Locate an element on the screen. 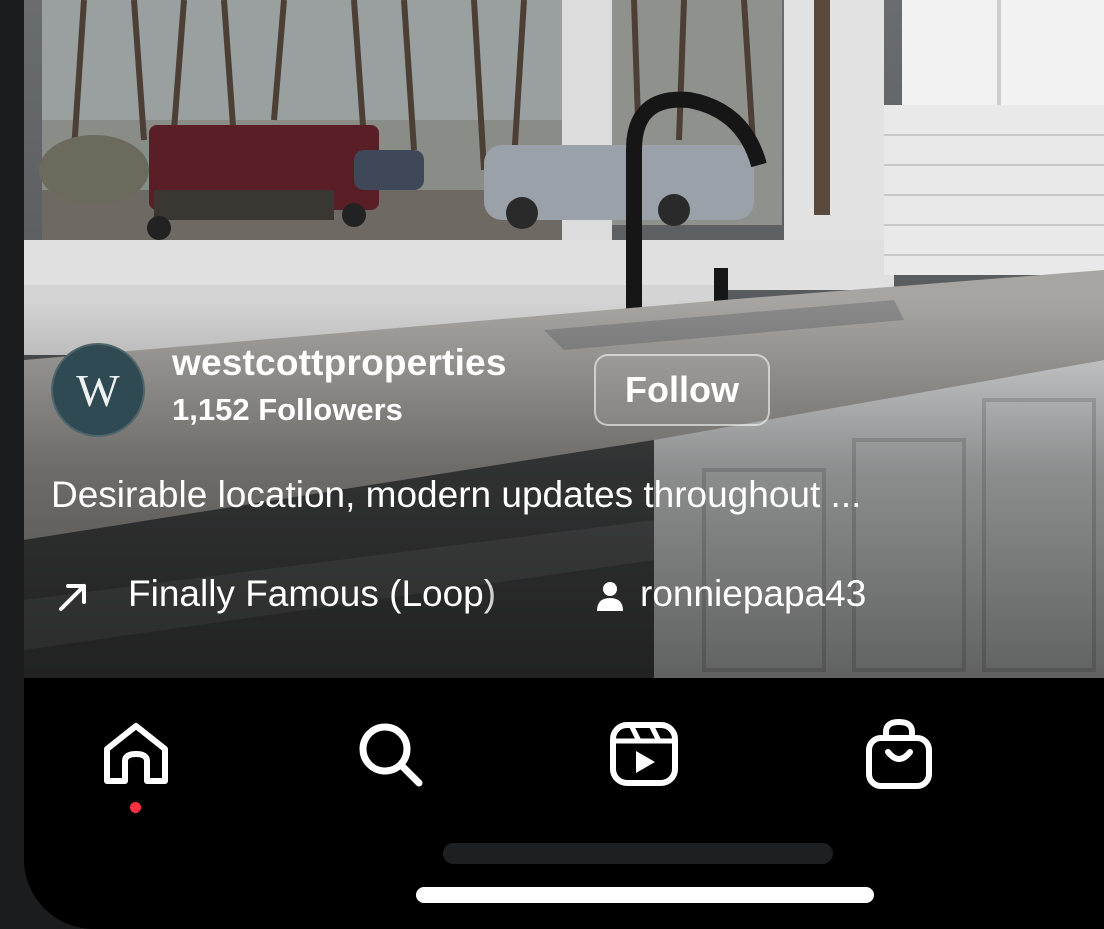 The height and width of the screenshot is (929, 1104). nav-reels is located at coordinates (644, 754).